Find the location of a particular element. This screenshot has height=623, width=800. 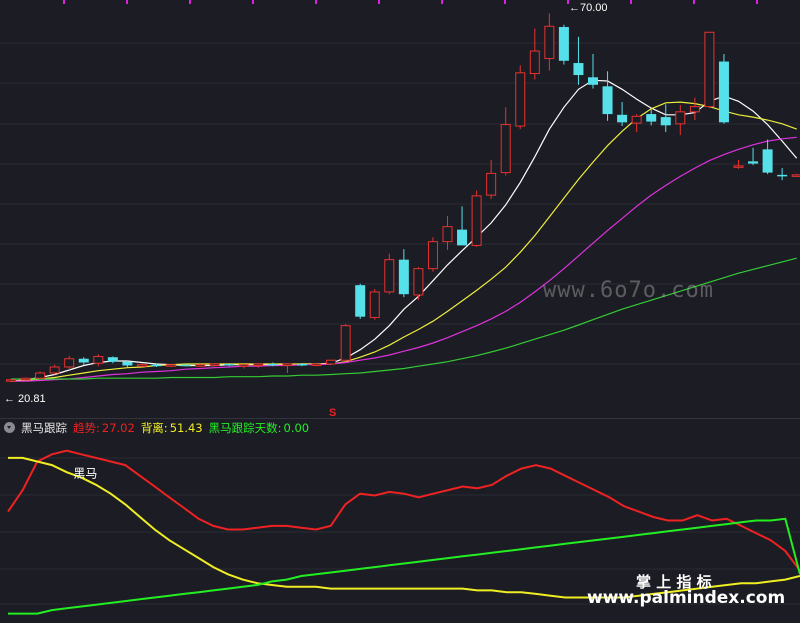

days-label: 黑马跟踪天数: is located at coordinates (245, 428).